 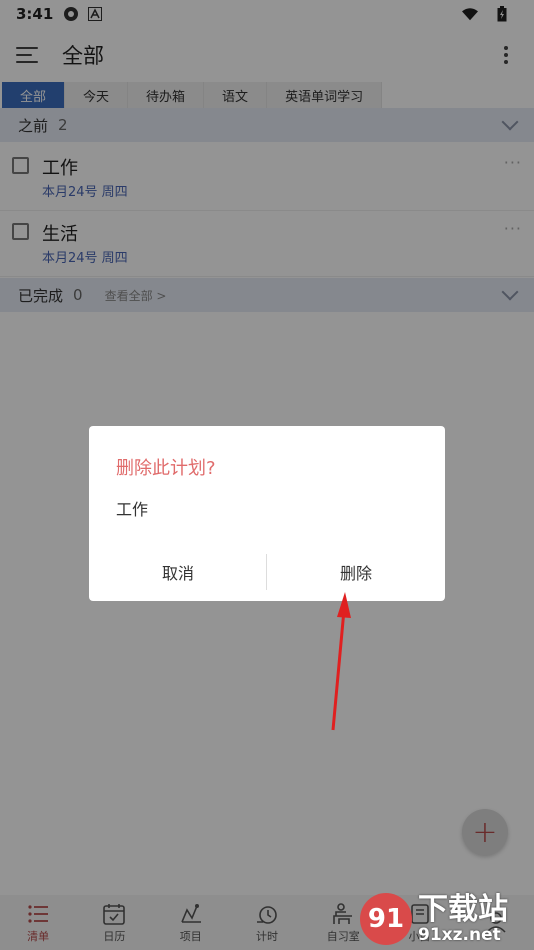 What do you see at coordinates (132, 509) in the screenshot?
I see `dialog-message: 工作` at bounding box center [132, 509].